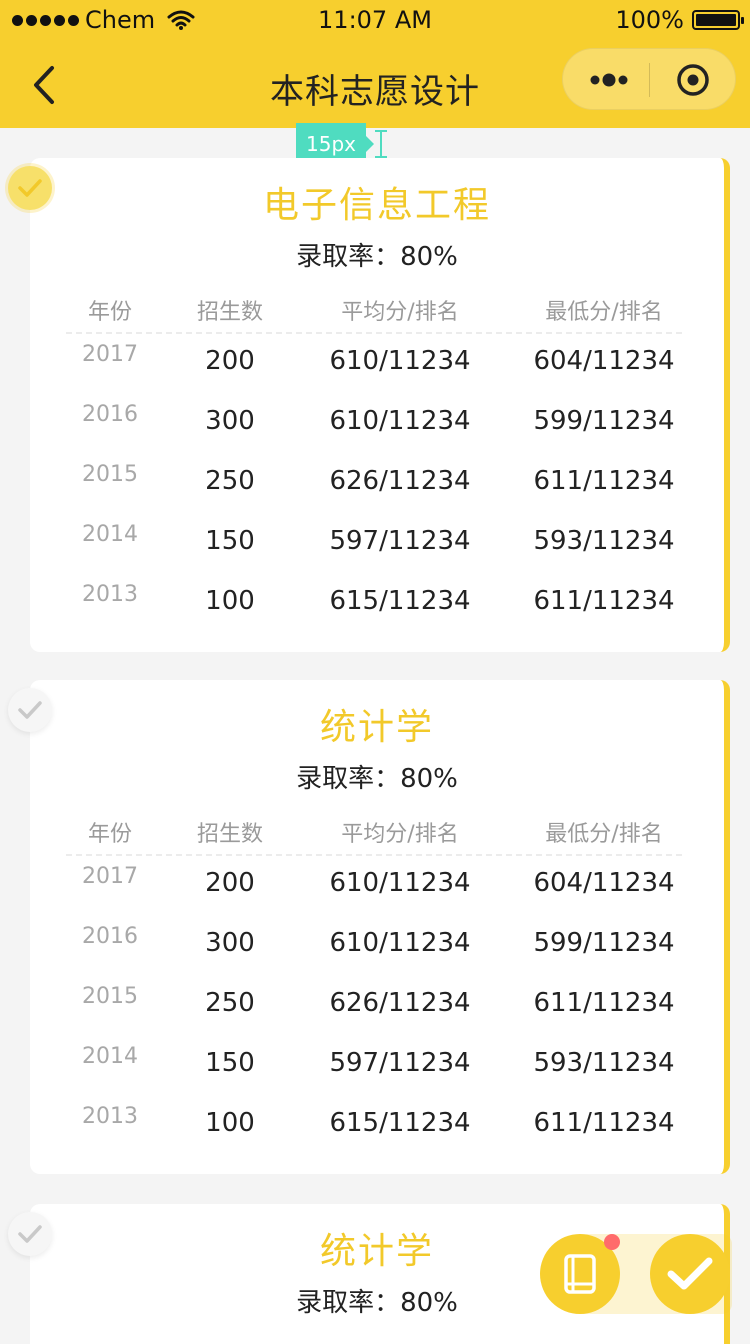 This screenshot has width=750, height=1344. I want to click on spacing-marker, so click(380, 144).